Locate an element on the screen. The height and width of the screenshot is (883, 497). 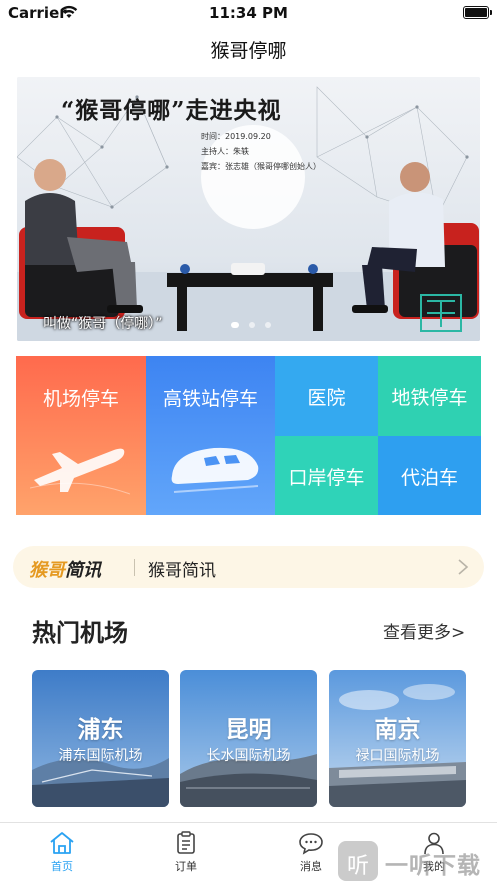
carousel-dots is located at coordinates (253, 325).